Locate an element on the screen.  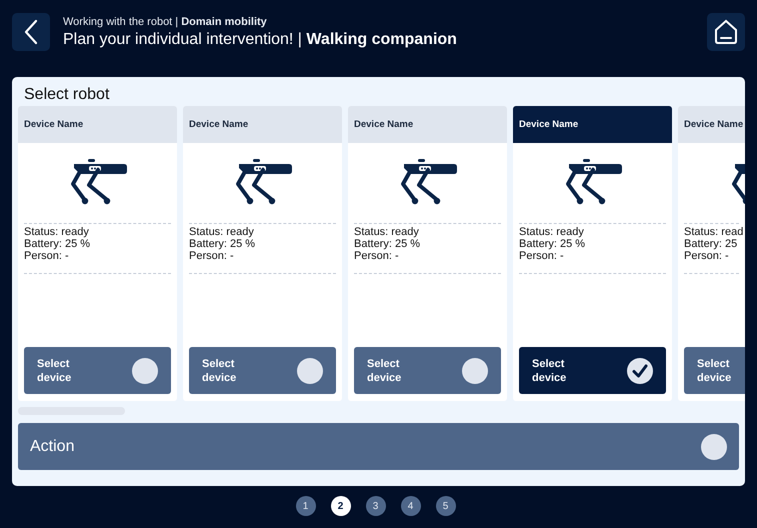
battery-text: Battery: 25 is located at coordinates (711, 244).